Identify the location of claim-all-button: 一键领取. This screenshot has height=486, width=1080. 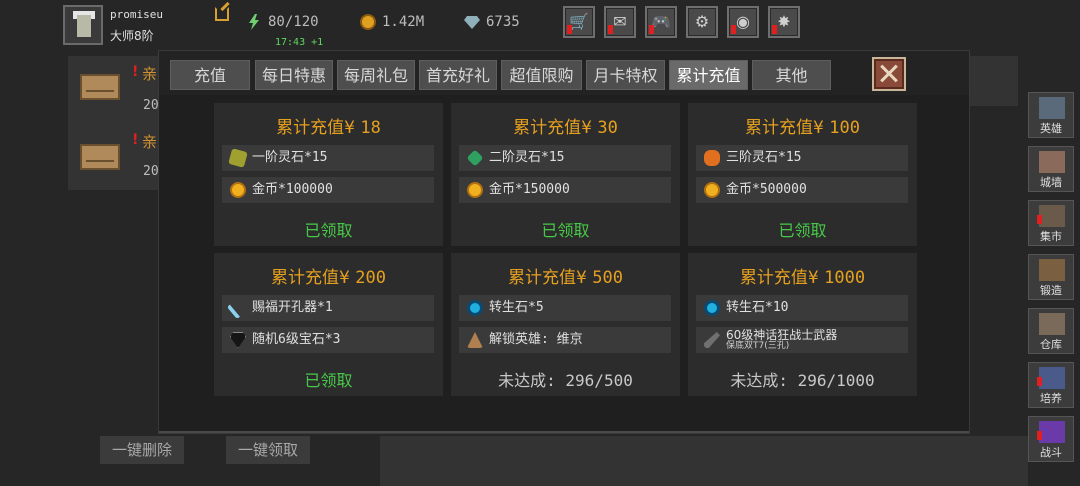
(268, 450).